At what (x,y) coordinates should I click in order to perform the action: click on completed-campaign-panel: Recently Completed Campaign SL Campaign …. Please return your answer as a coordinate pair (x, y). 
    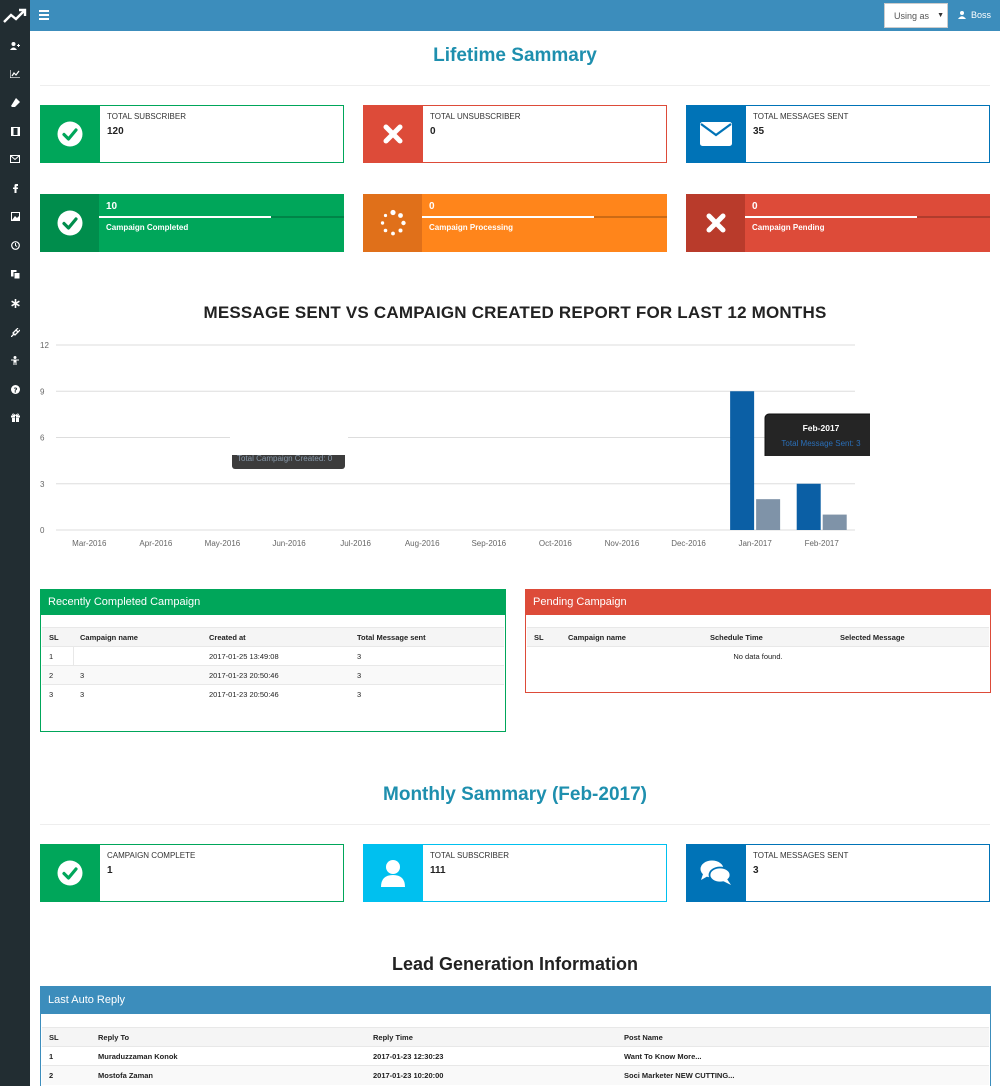
    Looking at the image, I should click on (273, 660).